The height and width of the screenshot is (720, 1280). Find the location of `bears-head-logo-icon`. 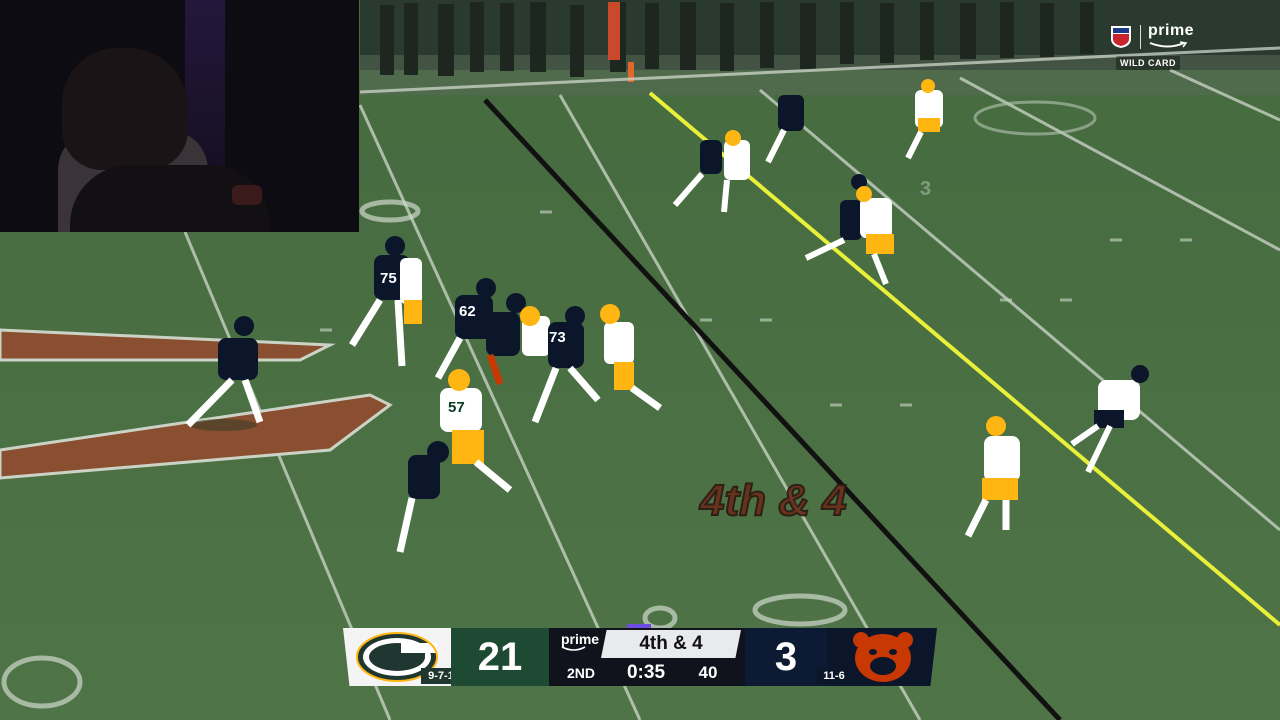

bears-head-logo-icon is located at coordinates (883, 657).